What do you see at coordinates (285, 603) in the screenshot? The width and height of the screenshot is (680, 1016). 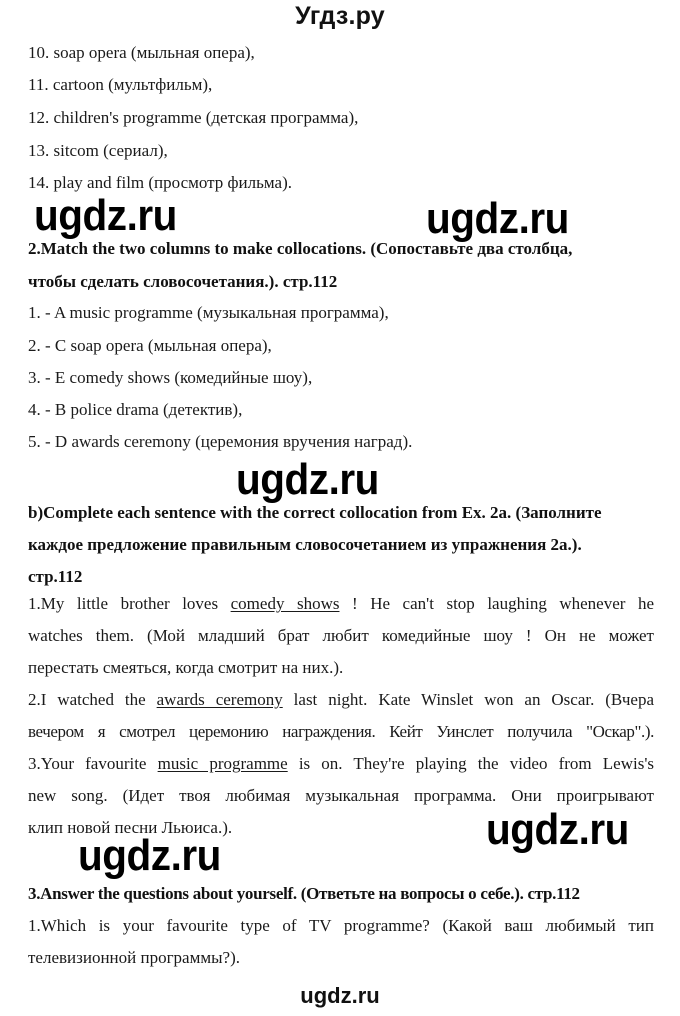 I see `answer-underlined: comedy shows` at bounding box center [285, 603].